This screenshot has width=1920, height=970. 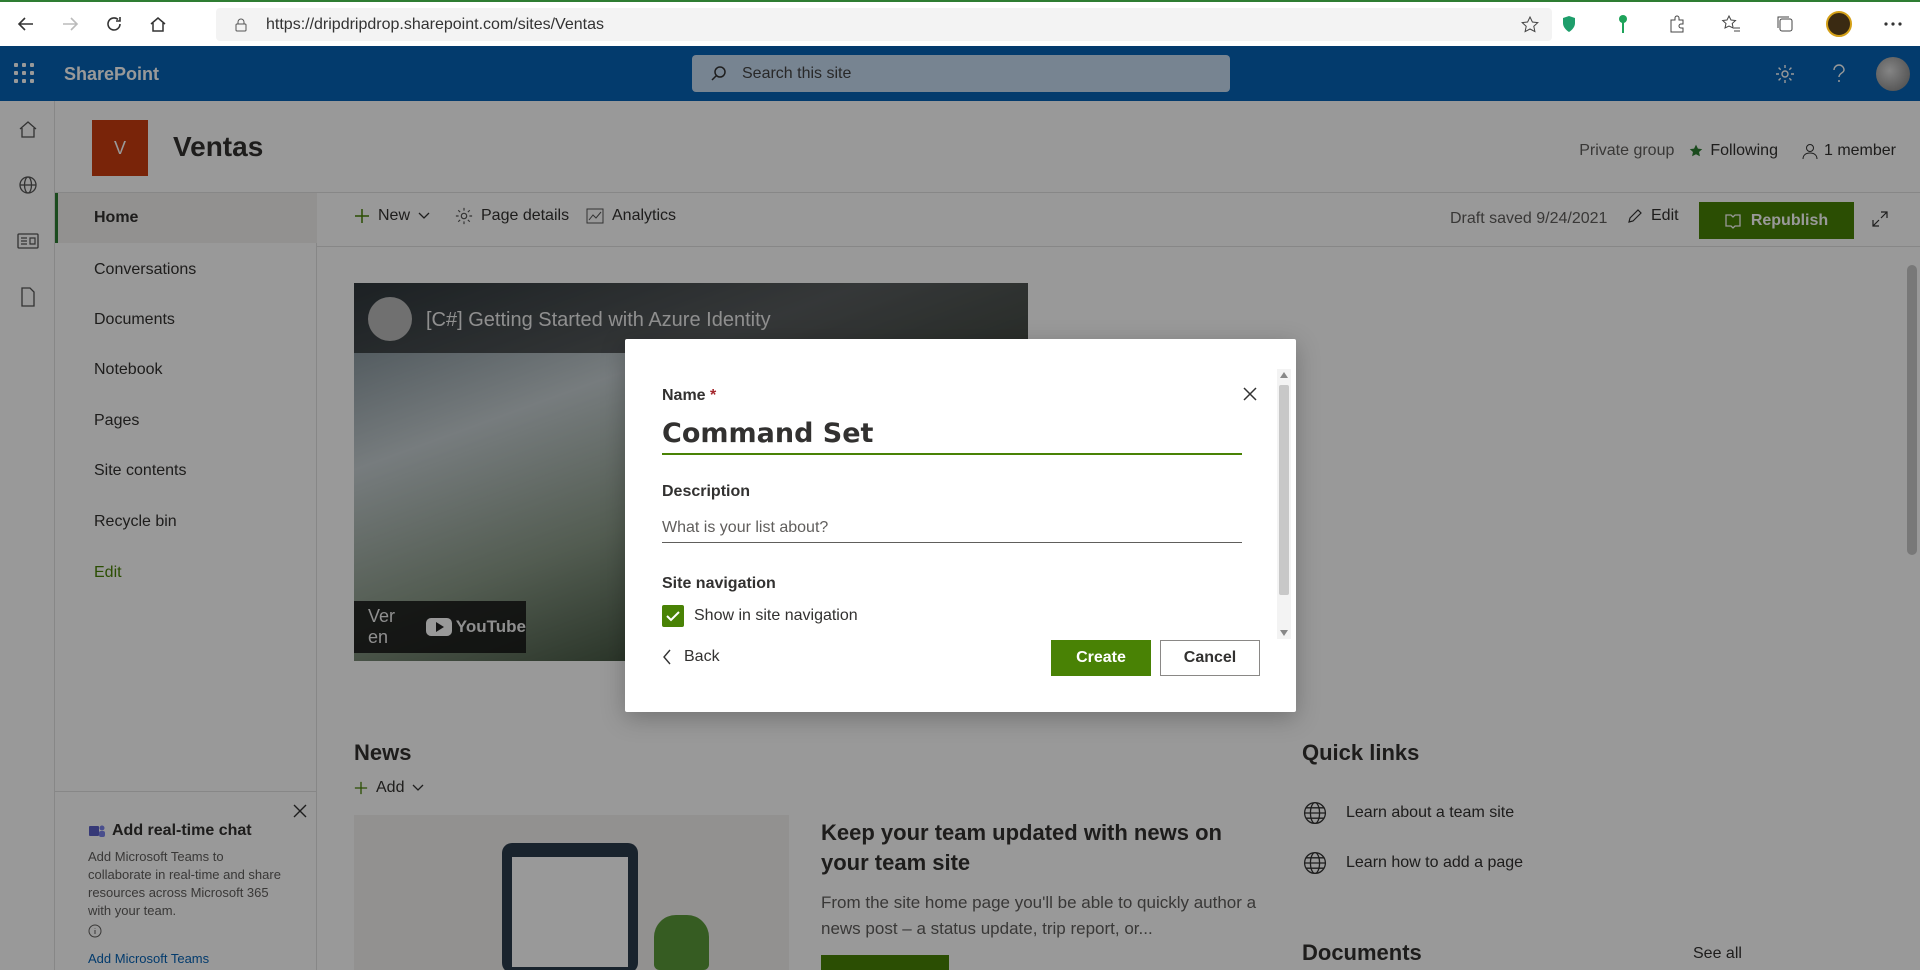 I want to click on puzzle-extensions-icon, so click(x=1677, y=24).